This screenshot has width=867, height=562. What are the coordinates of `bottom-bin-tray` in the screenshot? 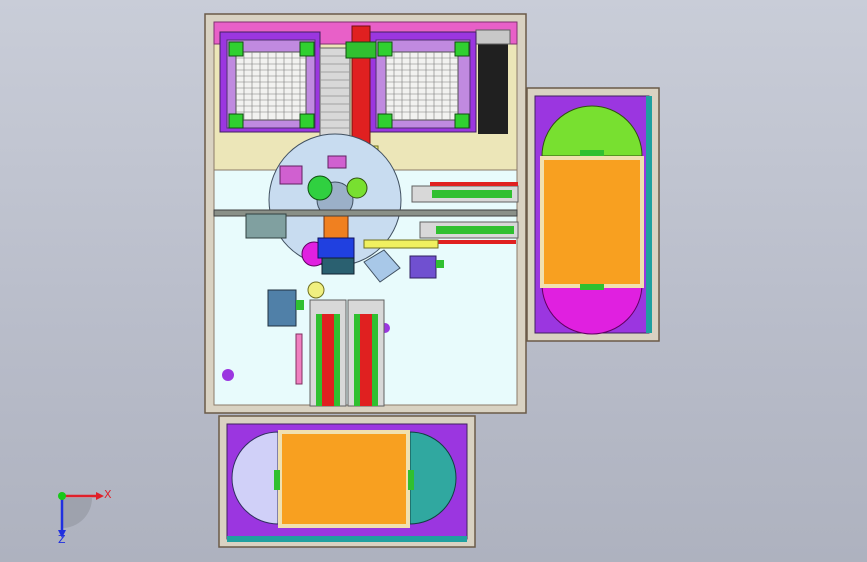 It's located at (344, 479).